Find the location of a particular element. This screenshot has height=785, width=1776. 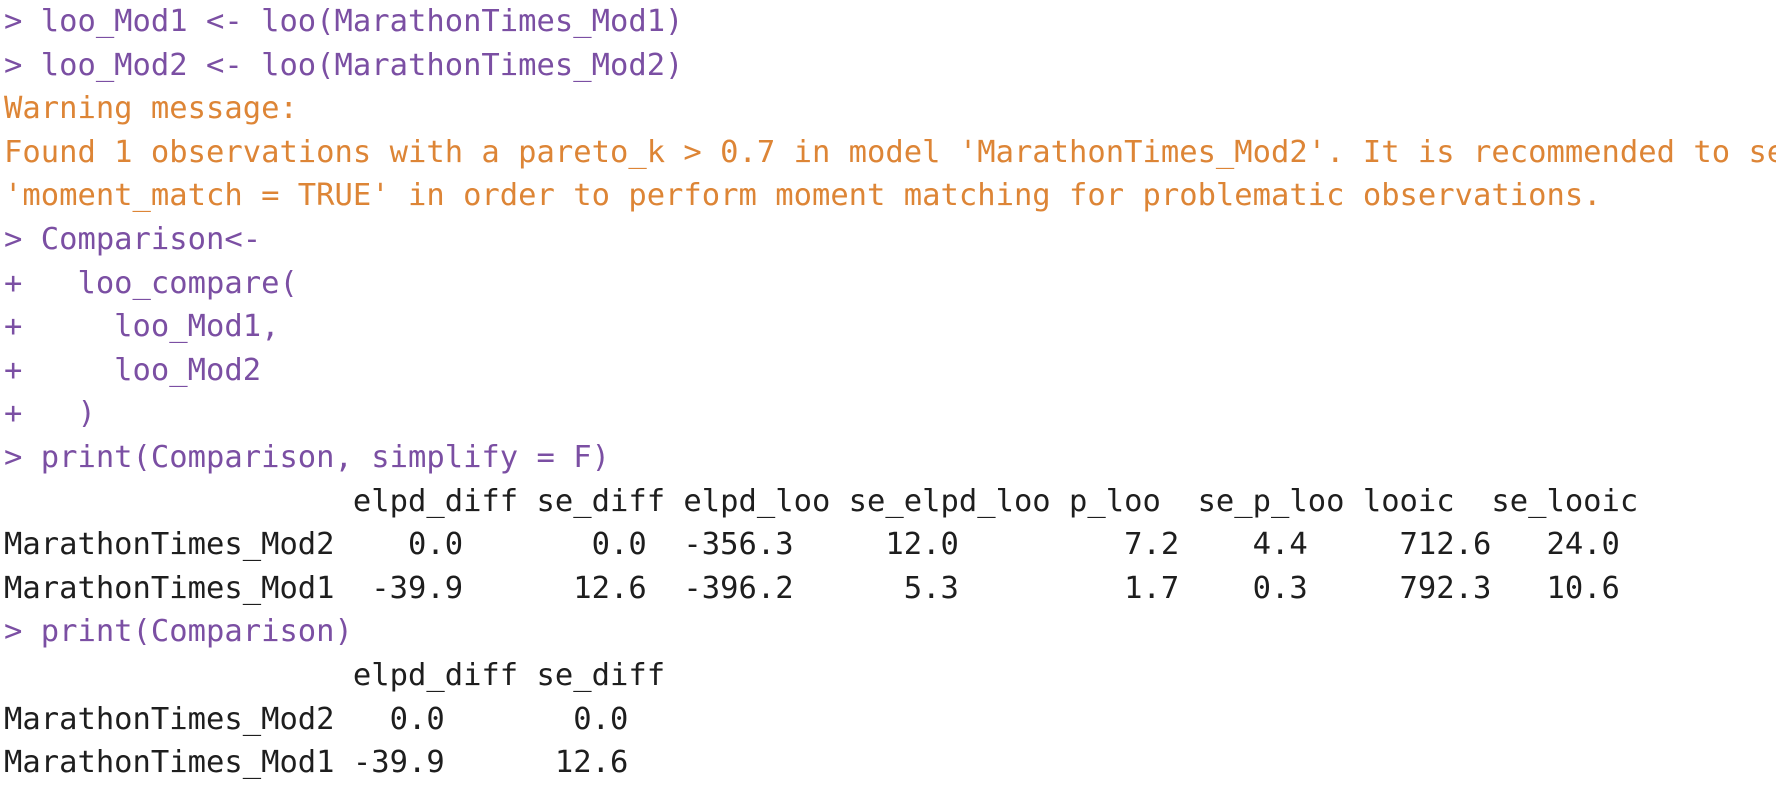

console-line-command: > loo_Mod2 <- loo(MarathonTimes_Mod2) is located at coordinates (344, 65).